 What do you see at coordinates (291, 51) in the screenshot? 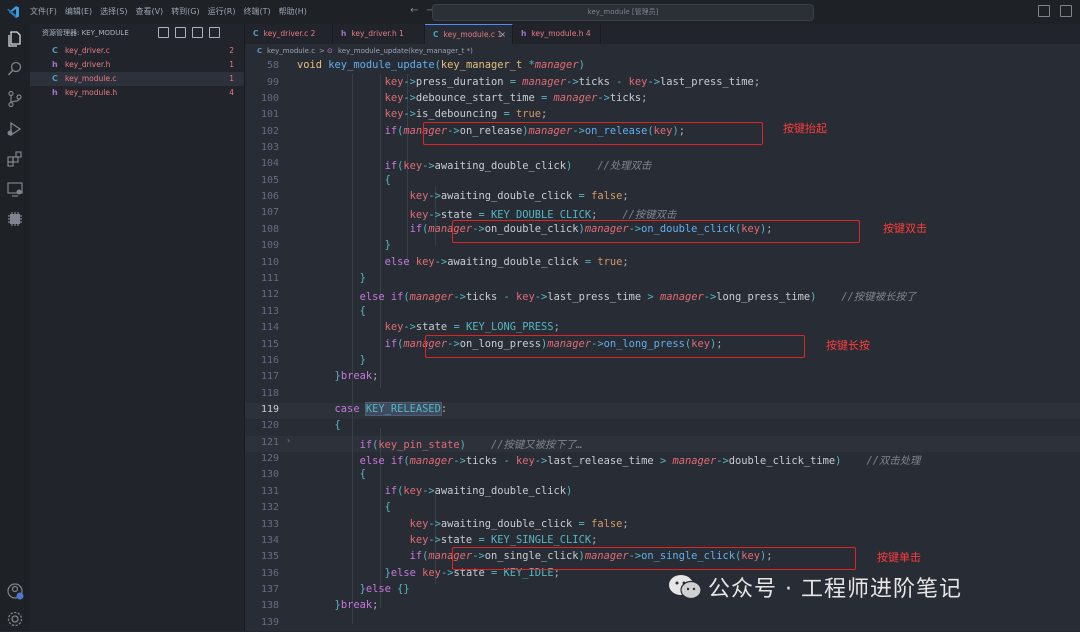
I see `breadcrumb-file: key_module.c` at bounding box center [291, 51].